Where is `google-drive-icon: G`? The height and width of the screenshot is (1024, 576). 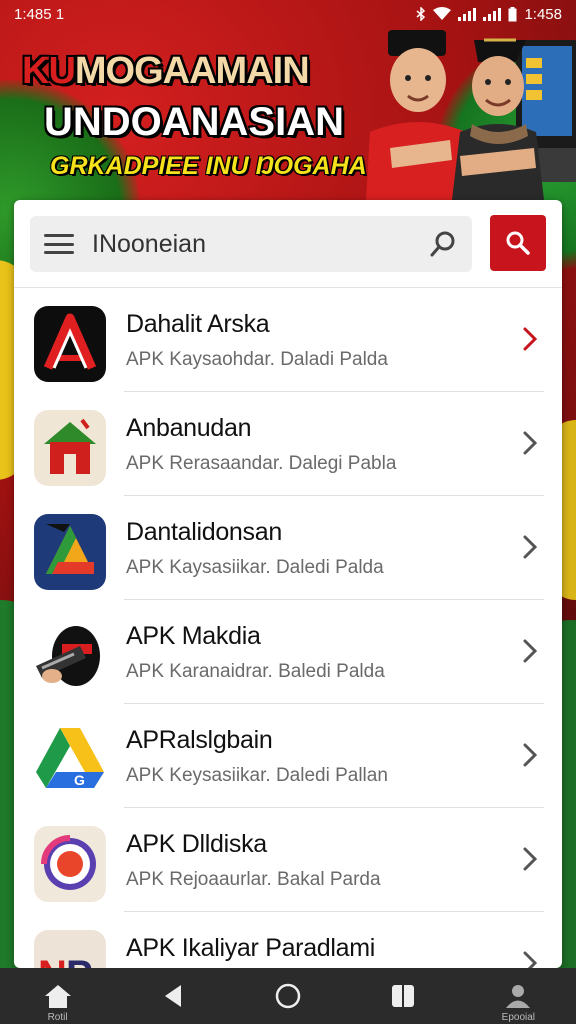 google-drive-icon: G is located at coordinates (70, 760).